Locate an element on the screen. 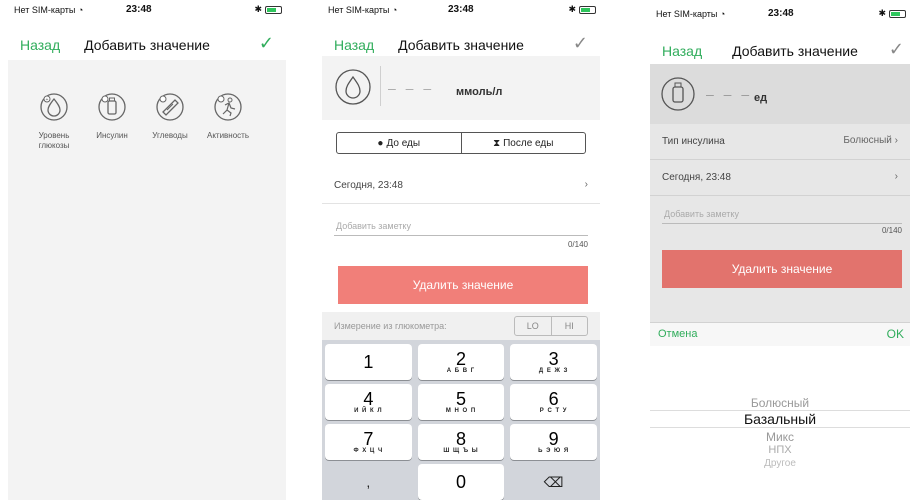 Image resolution: width=910 pixels, height=500 pixels. meter-label: Измерение из глюкометра: is located at coordinates (390, 326).